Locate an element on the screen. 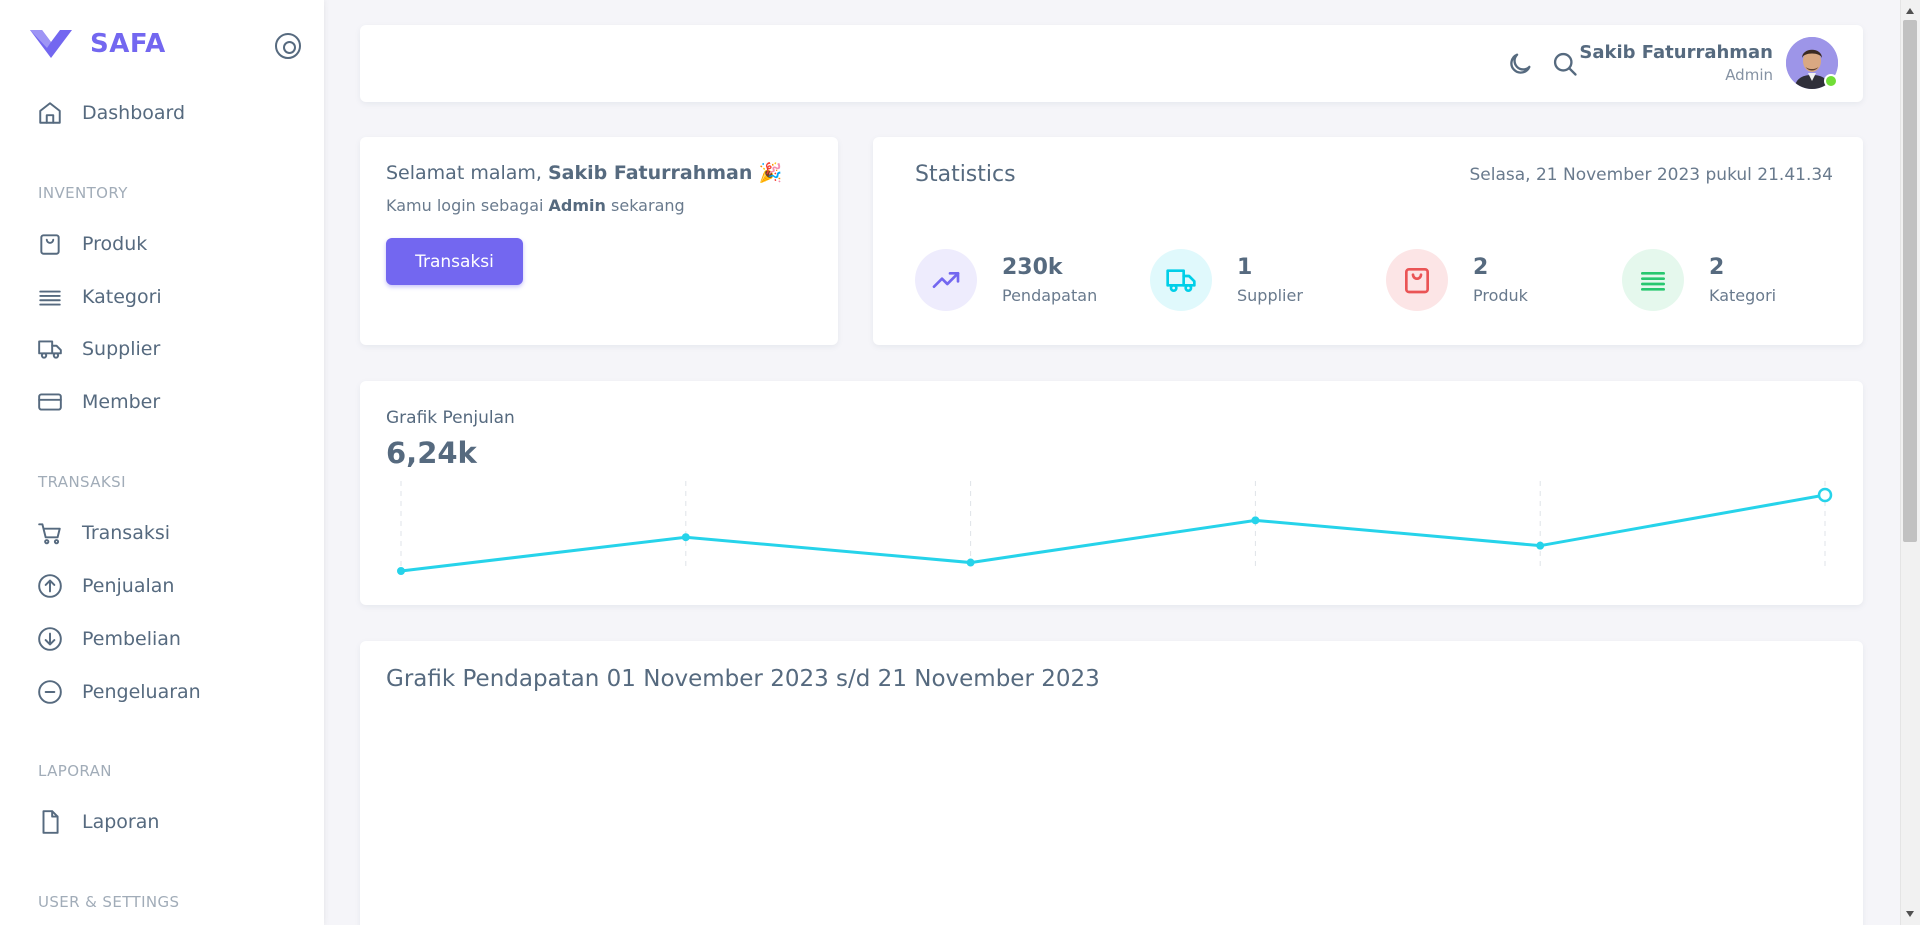 This screenshot has width=1920, height=925. sidebar-item-label: Produk is located at coordinates (115, 244).